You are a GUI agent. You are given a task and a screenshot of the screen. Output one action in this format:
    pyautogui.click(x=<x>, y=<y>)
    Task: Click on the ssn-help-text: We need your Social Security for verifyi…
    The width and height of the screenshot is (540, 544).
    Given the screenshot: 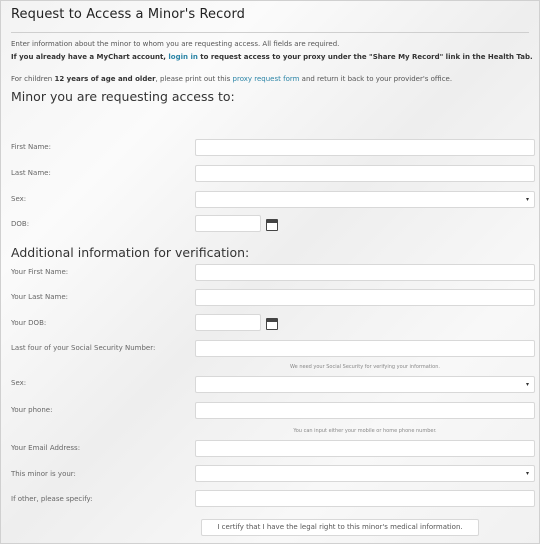 What is the action you would take?
    pyautogui.click(x=365, y=367)
    